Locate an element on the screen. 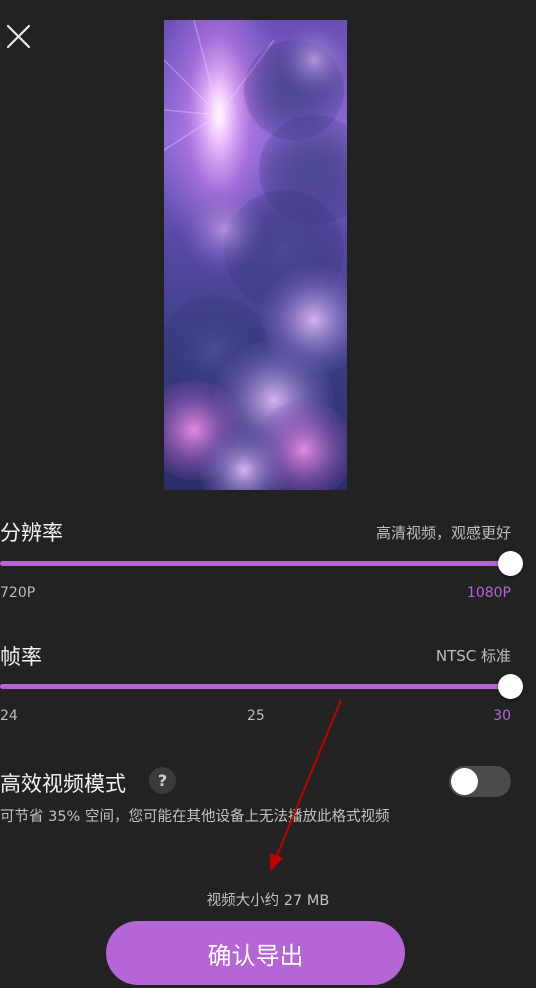  framerate-slider-thumb is located at coordinates (510, 686).